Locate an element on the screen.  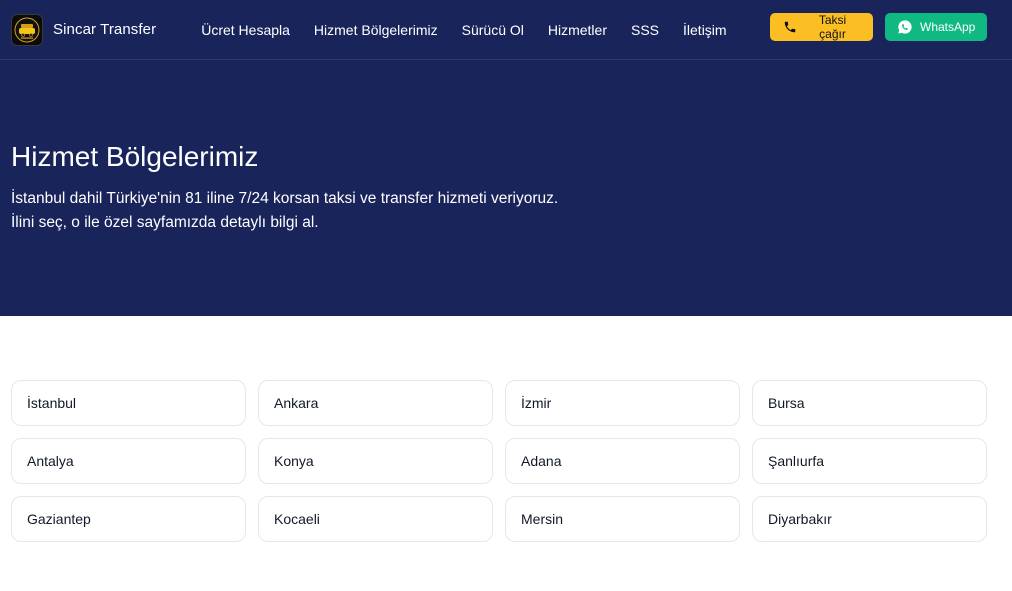
whatsapp-icon is located at coordinates (905, 27).